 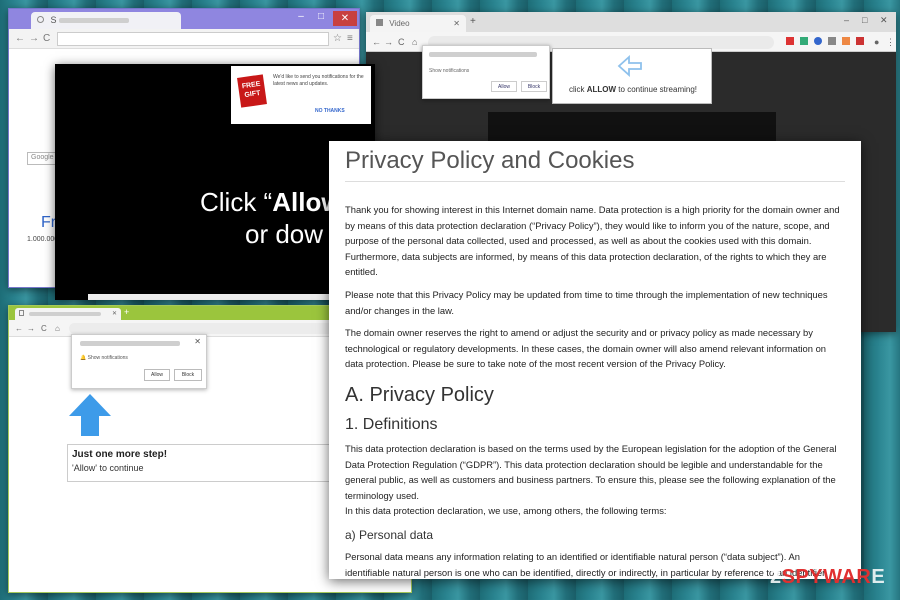 What do you see at coordinates (399, 23) in the screenshot?
I see `tab-title: Video` at bounding box center [399, 23].